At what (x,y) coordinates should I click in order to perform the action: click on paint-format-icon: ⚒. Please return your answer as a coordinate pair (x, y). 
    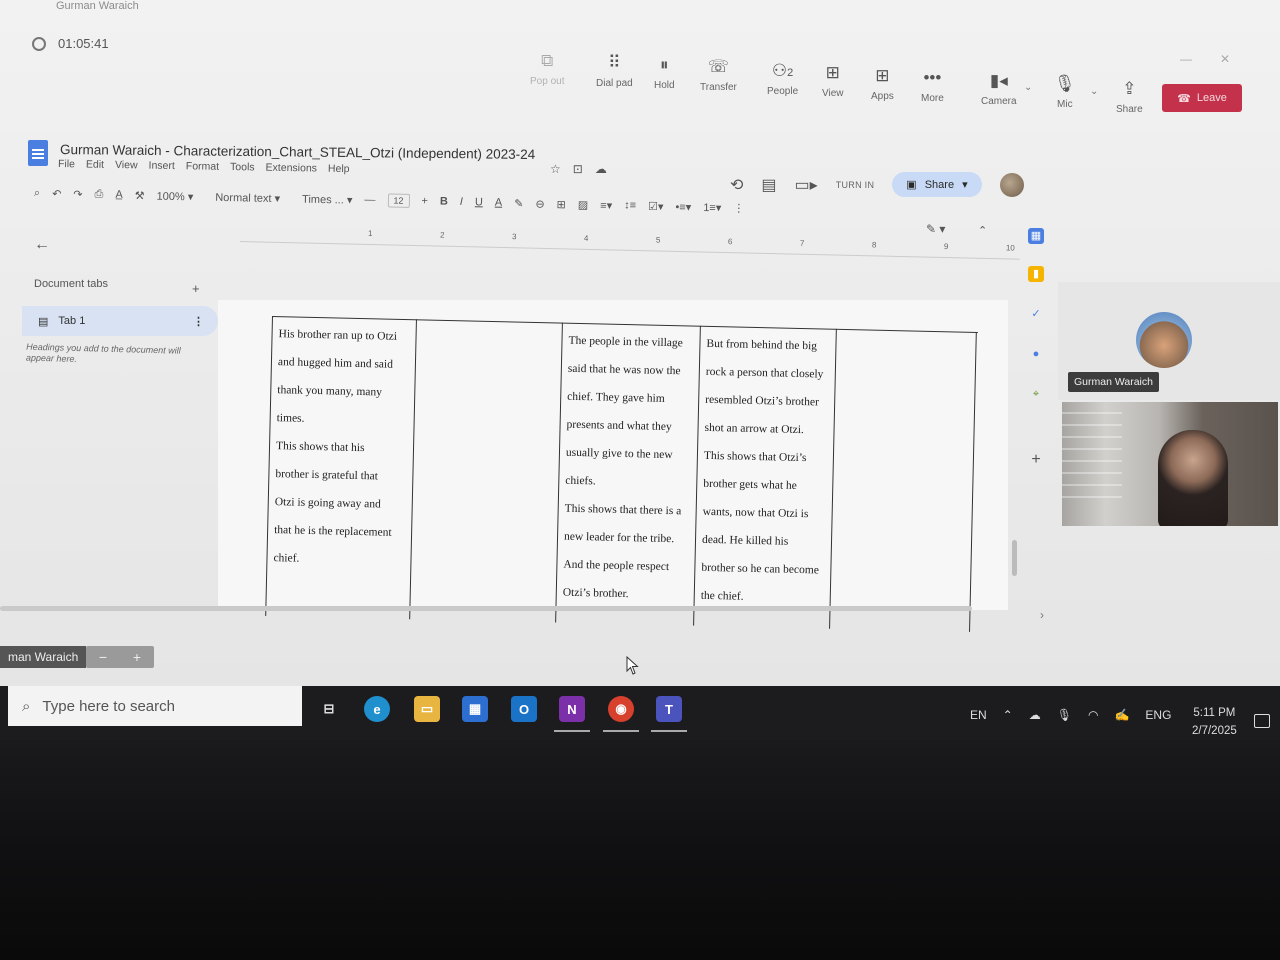
    Looking at the image, I should click on (140, 195).